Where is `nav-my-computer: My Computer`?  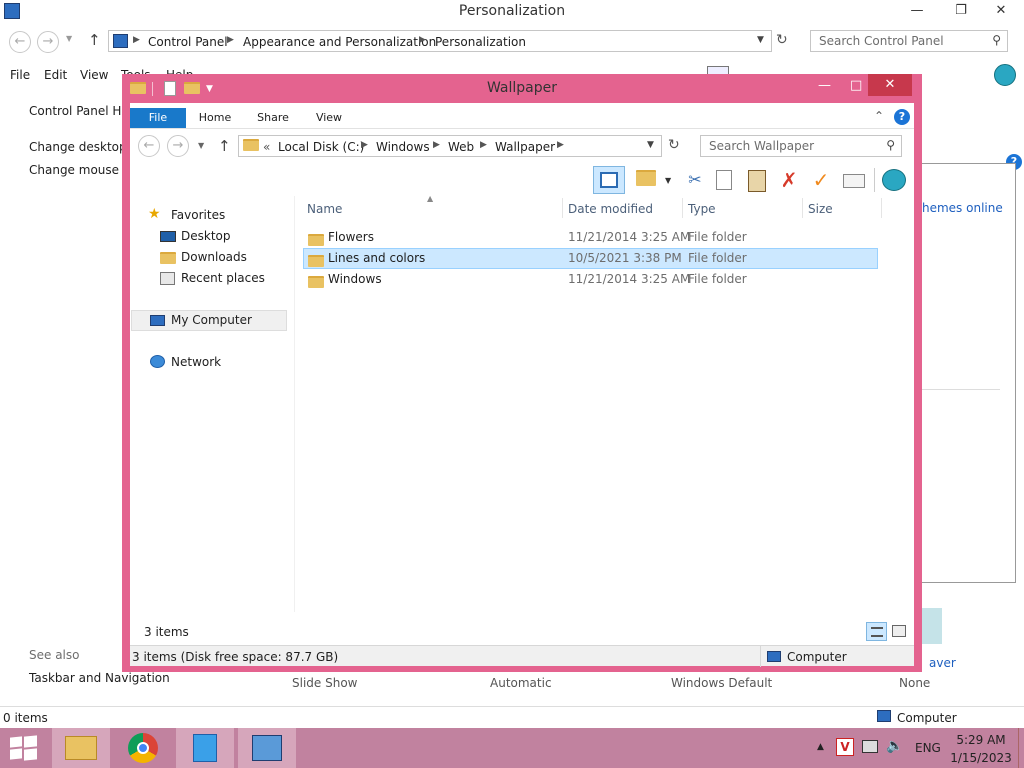 nav-my-computer: My Computer is located at coordinates (211, 320).